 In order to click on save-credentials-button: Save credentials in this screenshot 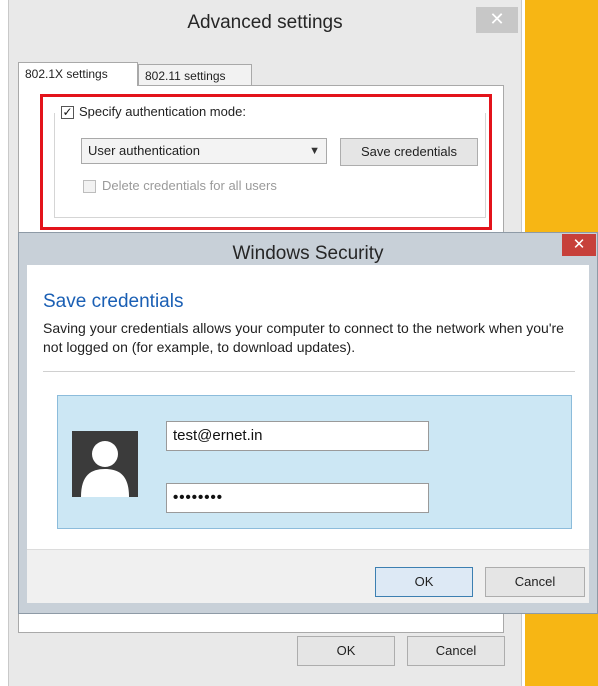, I will do `click(409, 152)`.